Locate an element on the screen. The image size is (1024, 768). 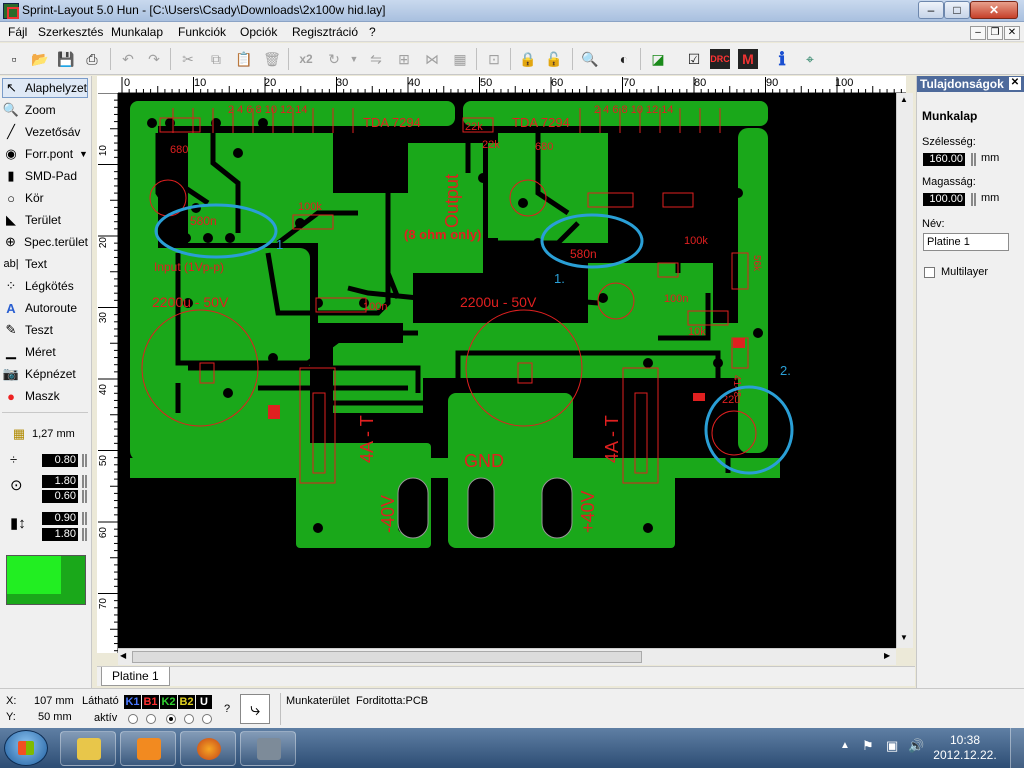
tool-airwire: ⁘ Légkötés is located at coordinates (45, 286).